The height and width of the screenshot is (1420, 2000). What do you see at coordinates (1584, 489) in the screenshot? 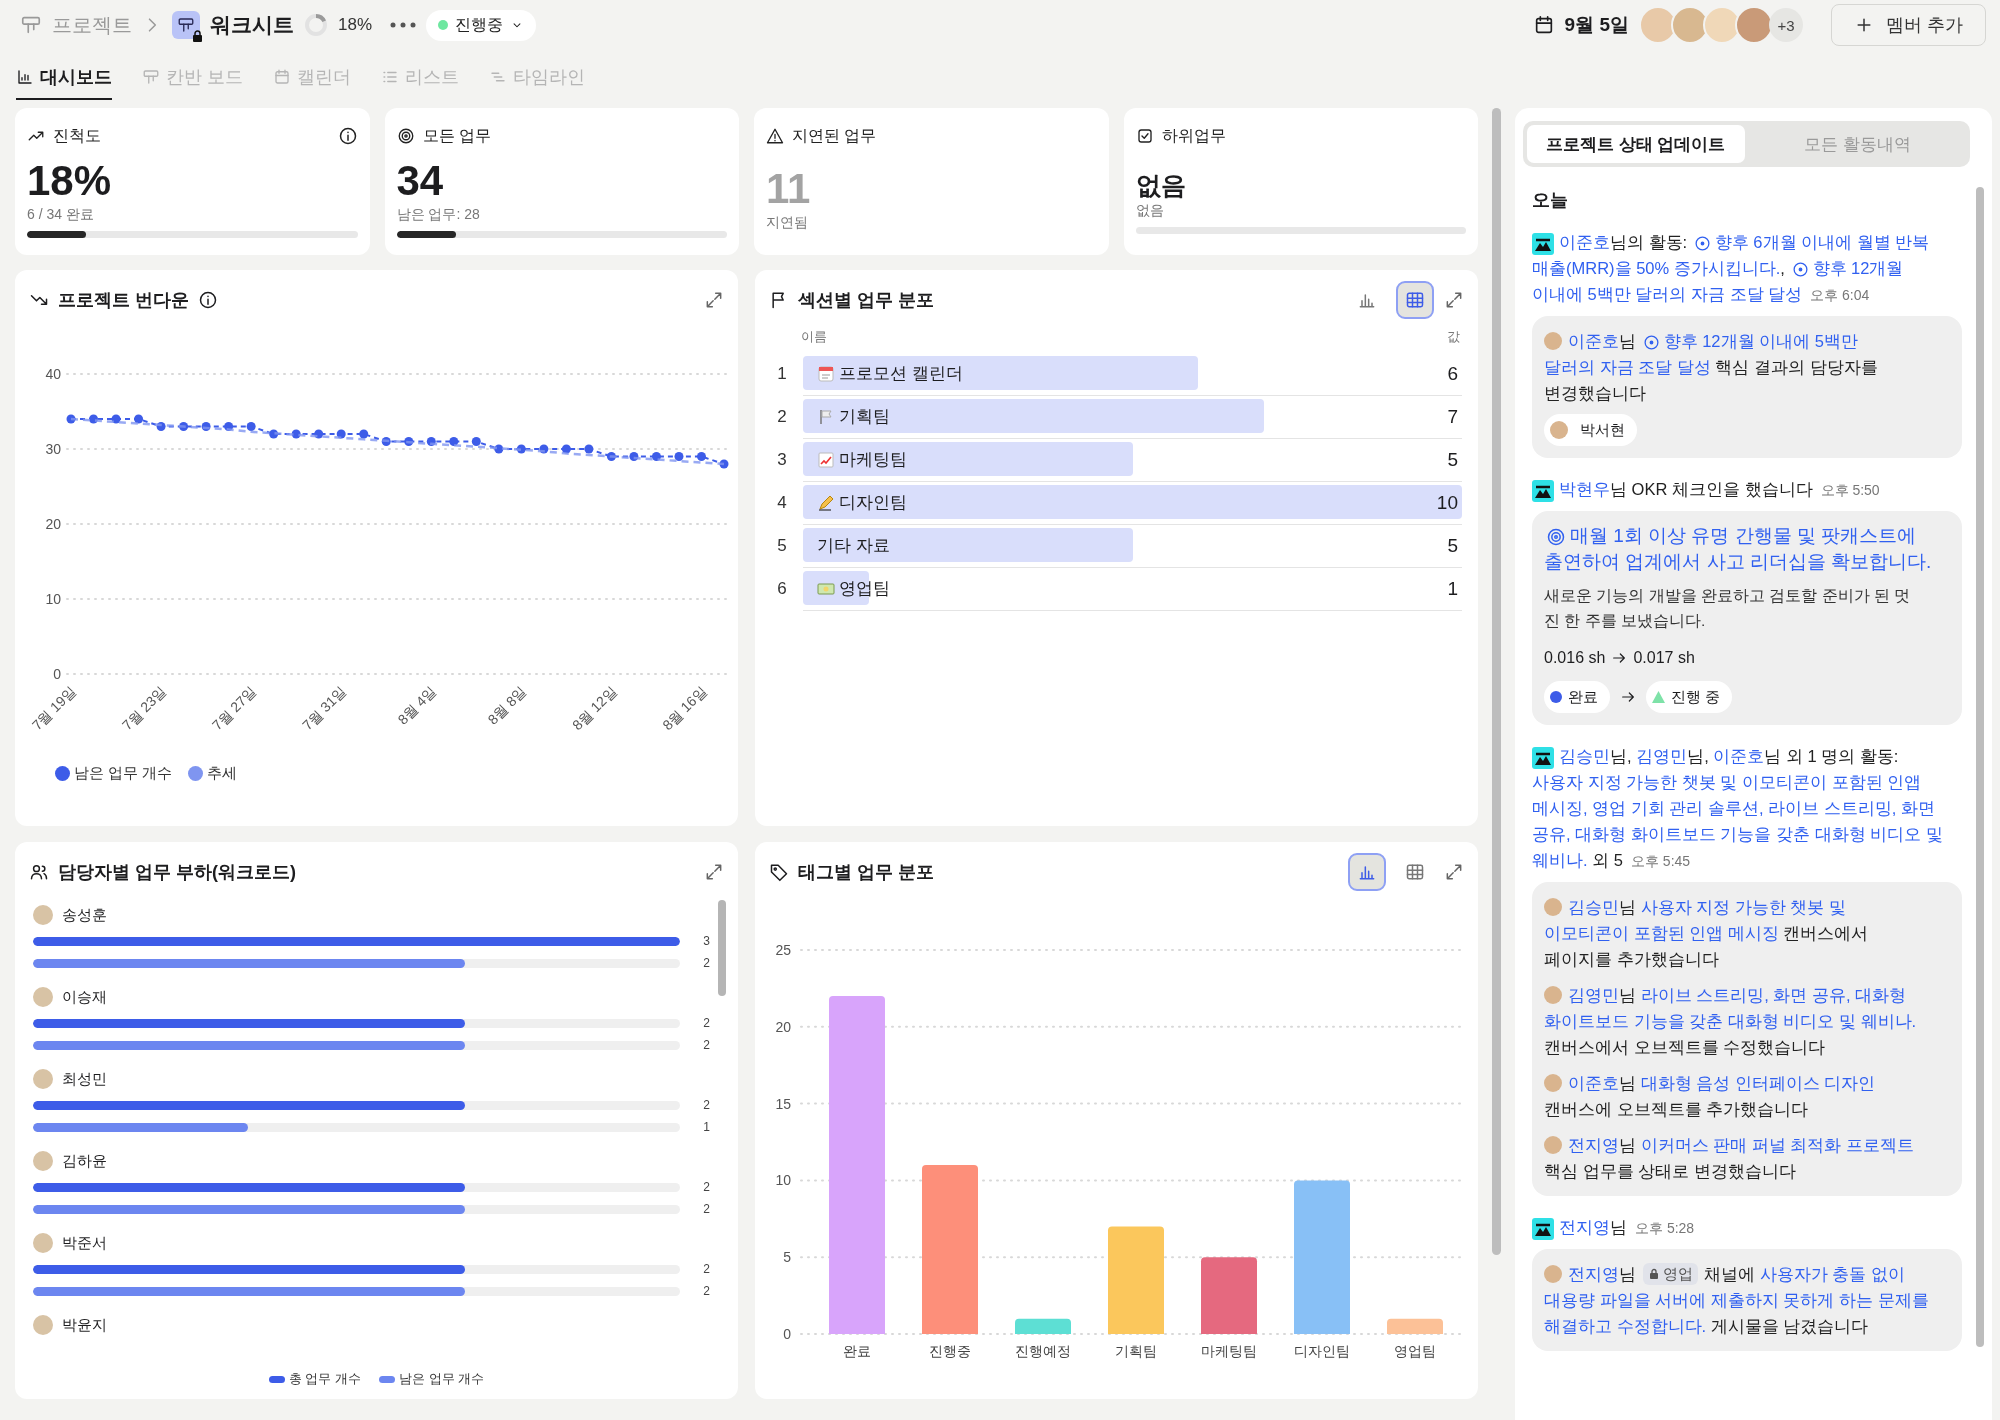
I see `link: 박현우` at bounding box center [1584, 489].